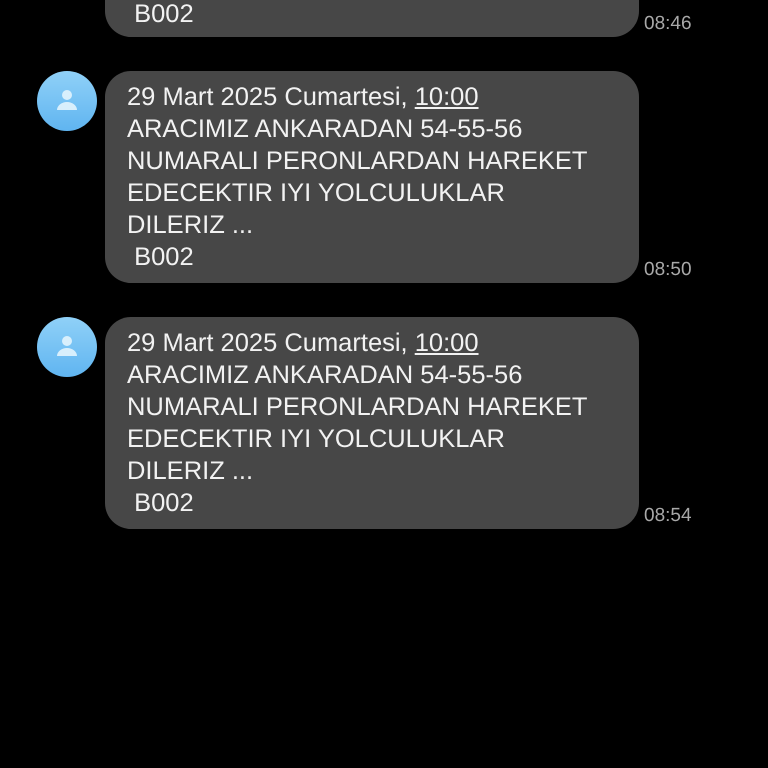 This screenshot has height=768, width=768. What do you see at coordinates (668, 516) in the screenshot?
I see `message-time: 08:54` at bounding box center [668, 516].